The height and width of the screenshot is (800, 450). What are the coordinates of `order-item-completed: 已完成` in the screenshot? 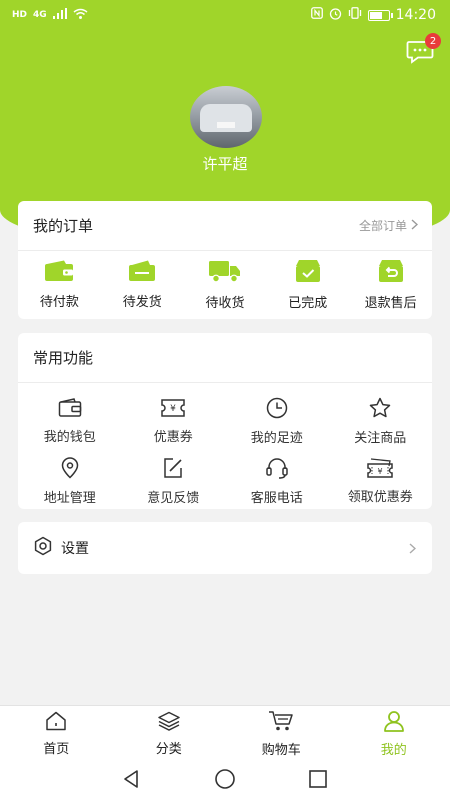 It's located at (307, 285).